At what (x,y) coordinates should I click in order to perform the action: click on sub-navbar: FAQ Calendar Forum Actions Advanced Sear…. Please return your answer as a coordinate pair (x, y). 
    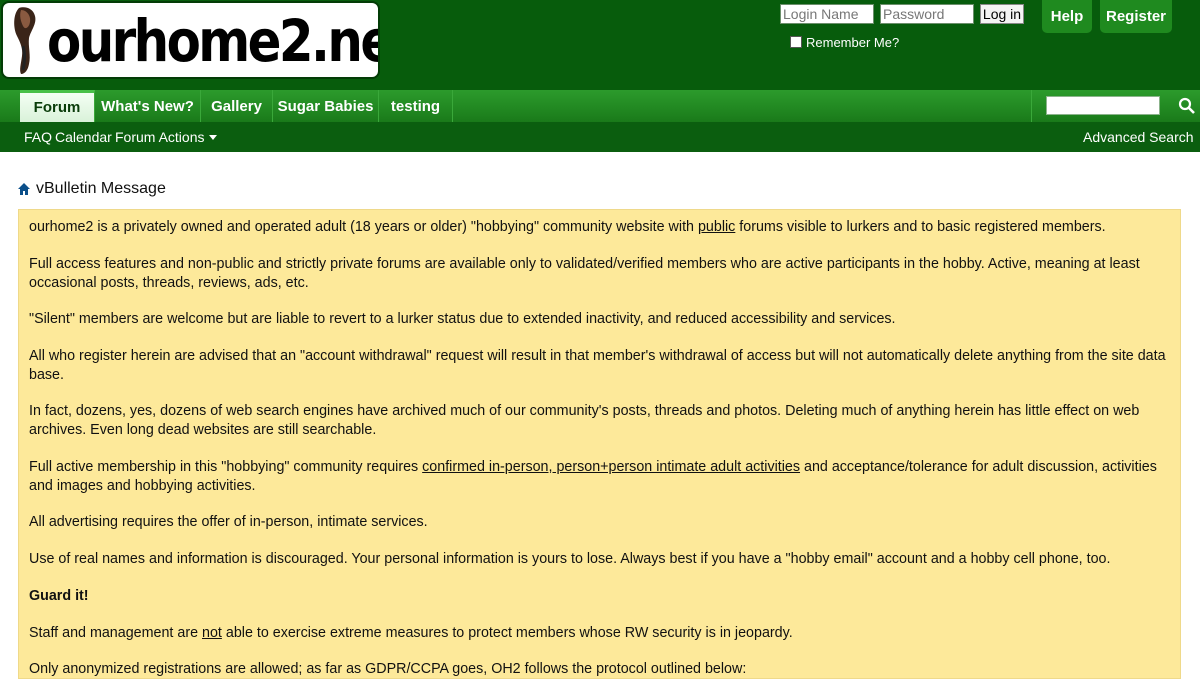
    Looking at the image, I should click on (600, 137).